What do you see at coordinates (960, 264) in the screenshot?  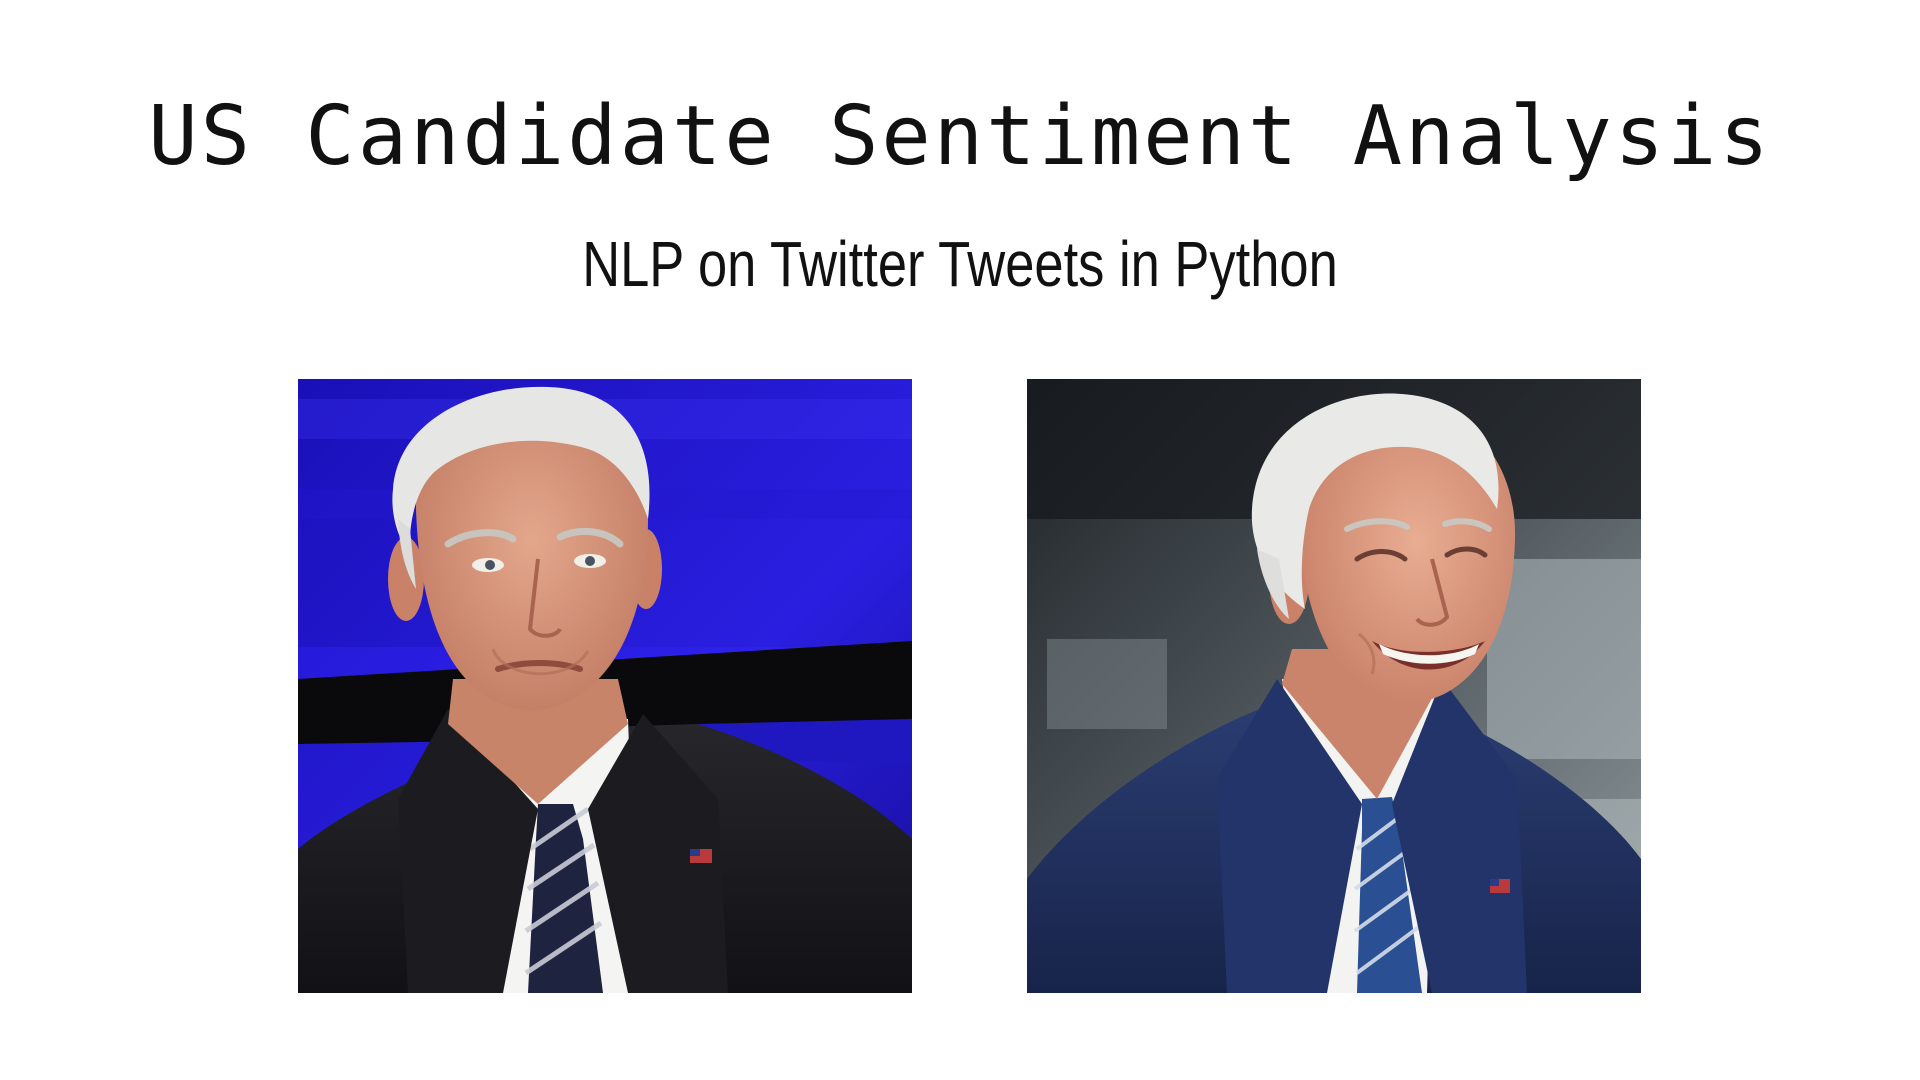 I see `slide-subtitle: NLP on Twitter Tweets in Python` at bounding box center [960, 264].